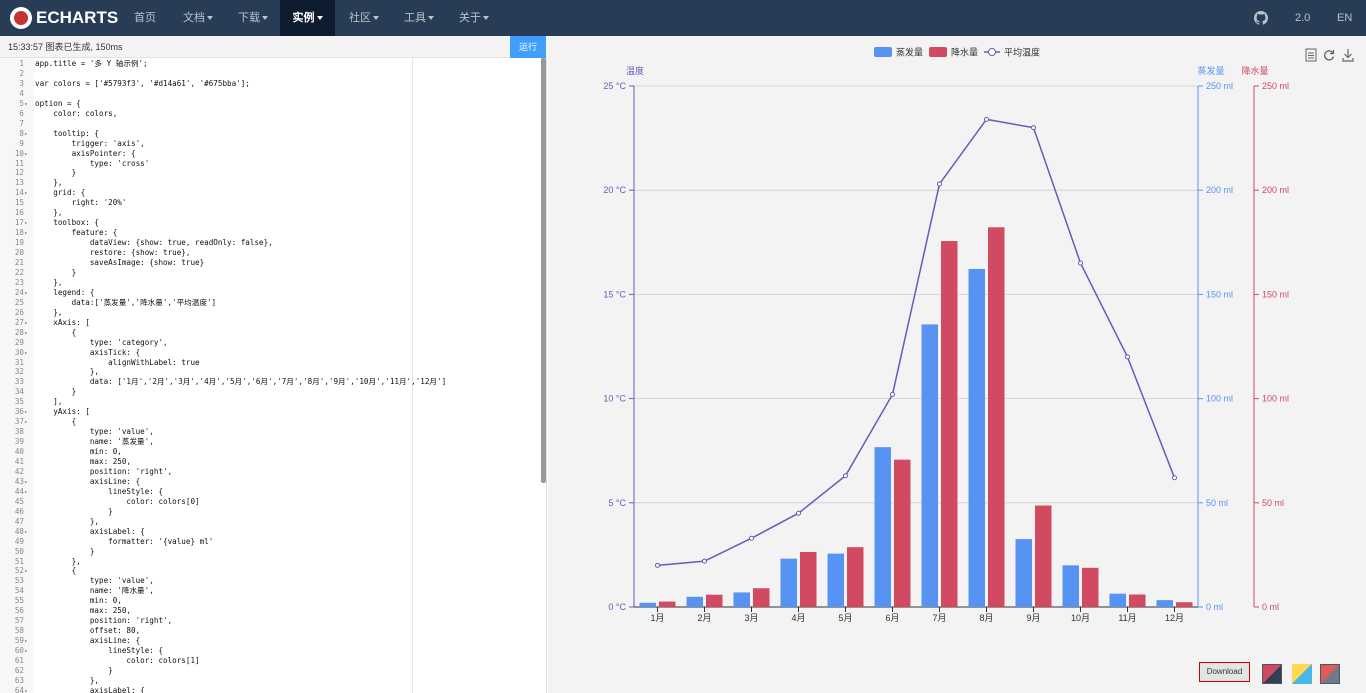  I want to click on y-tick-label: 5 °C, so click(617, 503).